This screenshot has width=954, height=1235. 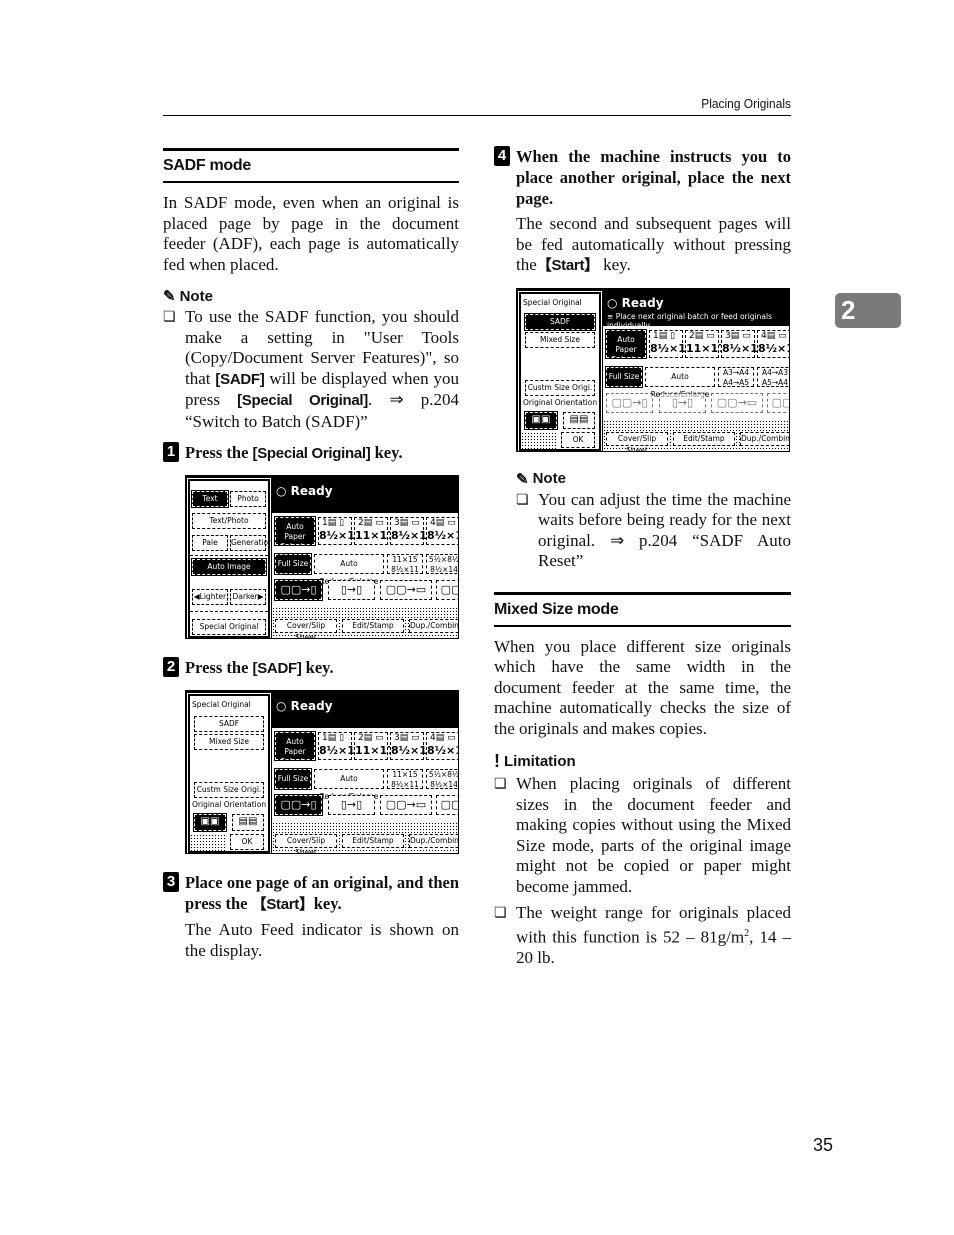 What do you see at coordinates (540, 761) in the screenshot?
I see `limitation-label: Limitation` at bounding box center [540, 761].